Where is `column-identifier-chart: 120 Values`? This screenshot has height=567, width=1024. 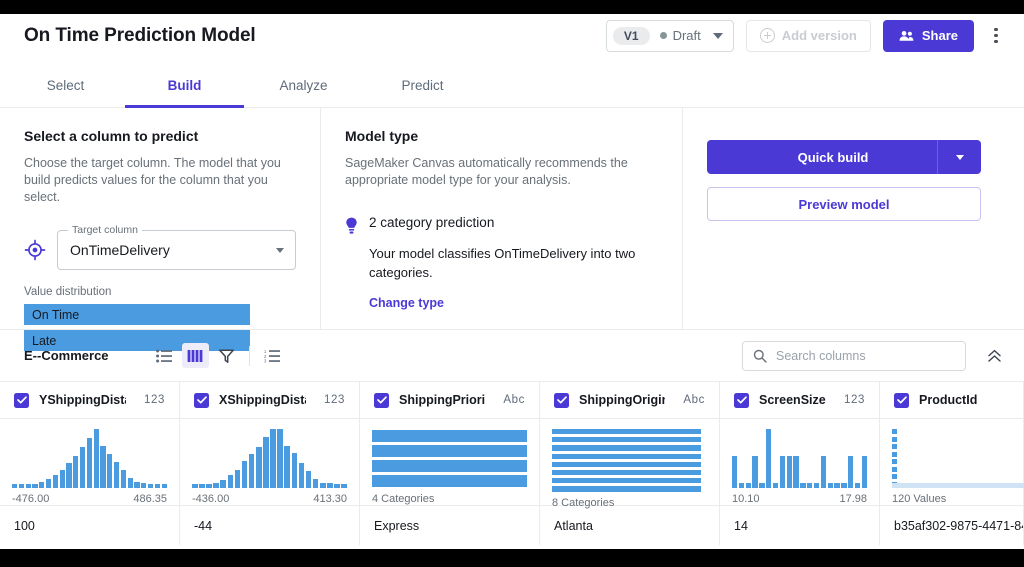 column-identifier-chart: 120 Values is located at coordinates (952, 462).